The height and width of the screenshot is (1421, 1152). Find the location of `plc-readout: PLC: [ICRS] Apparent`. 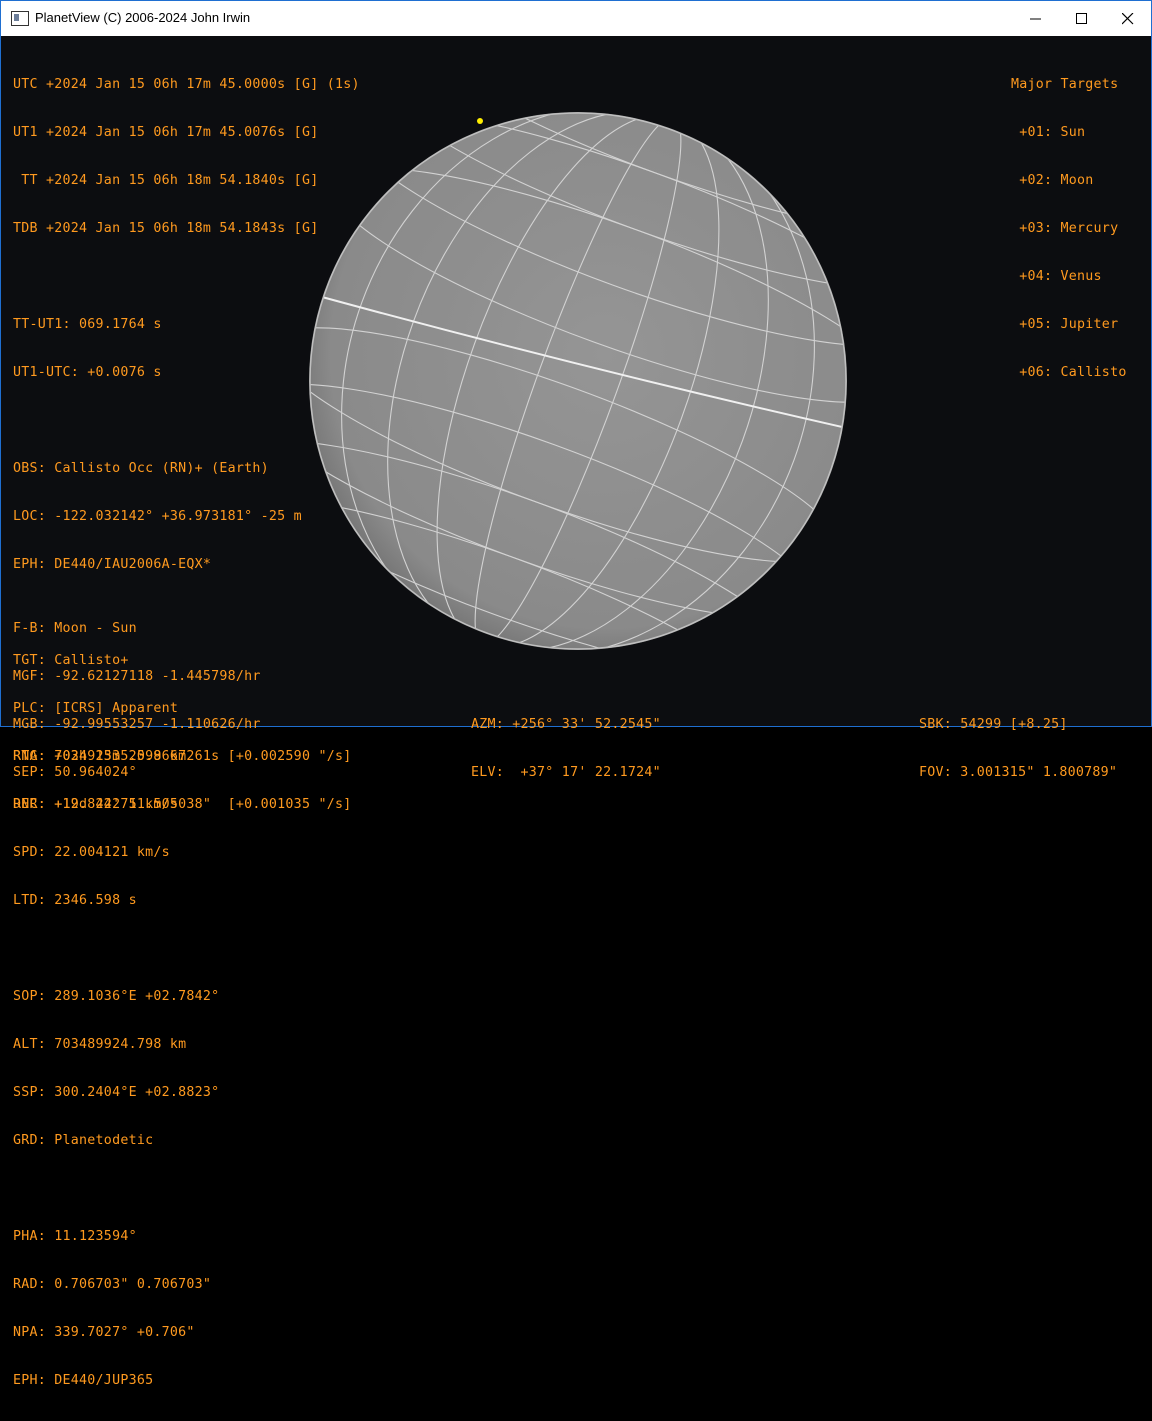

plc-readout: PLC: [ICRS] Apparent is located at coordinates (96, 708).